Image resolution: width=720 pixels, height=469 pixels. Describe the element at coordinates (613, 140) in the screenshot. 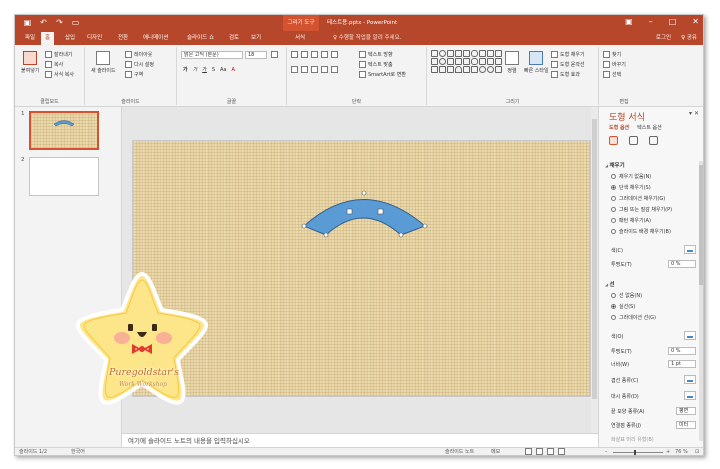

I see `fill-line-icon` at that location.